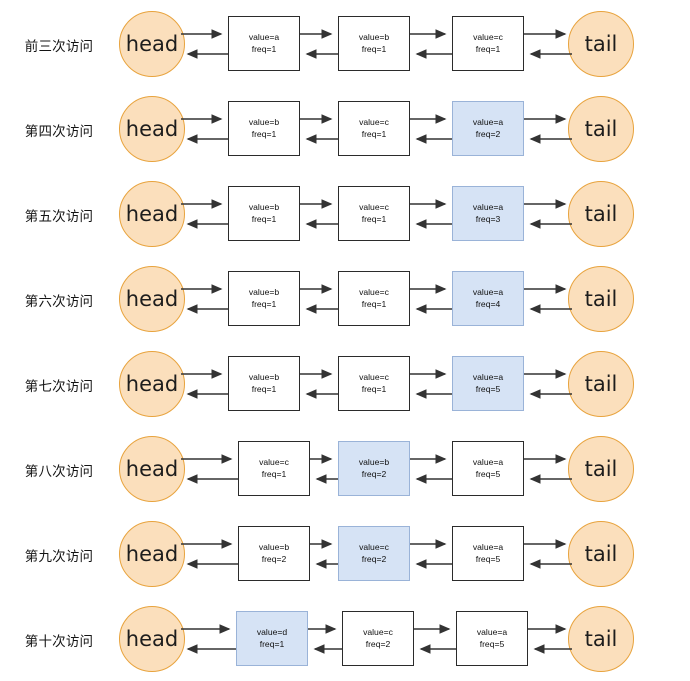 The width and height of the screenshot is (690, 681). Describe the element at coordinates (204, 214) in the screenshot. I see `r2s0` at that location.